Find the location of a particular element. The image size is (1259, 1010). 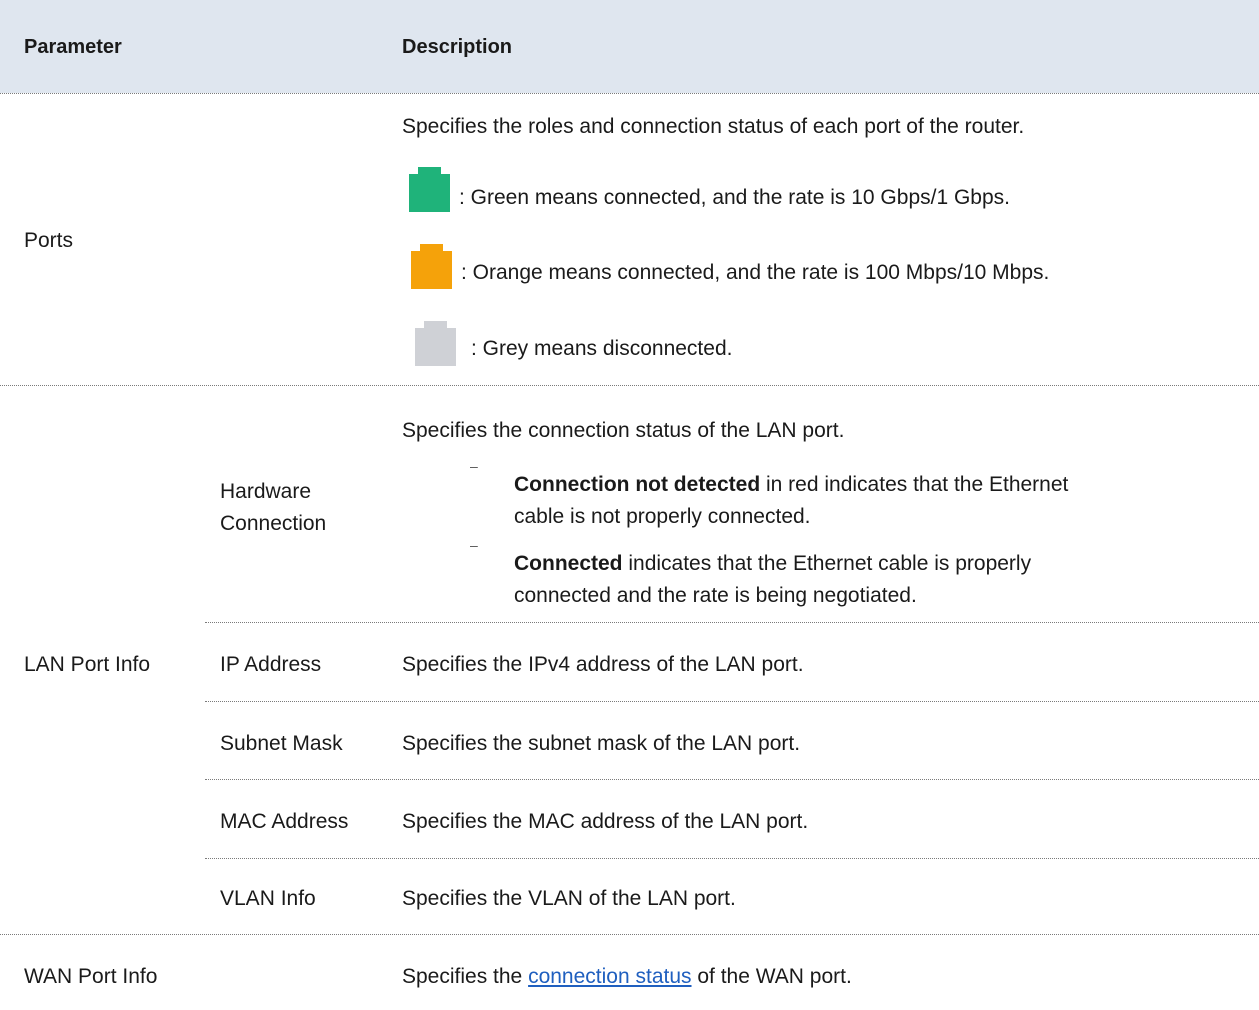

subnet-mask-label: Subnet Mask is located at coordinates (281, 743).